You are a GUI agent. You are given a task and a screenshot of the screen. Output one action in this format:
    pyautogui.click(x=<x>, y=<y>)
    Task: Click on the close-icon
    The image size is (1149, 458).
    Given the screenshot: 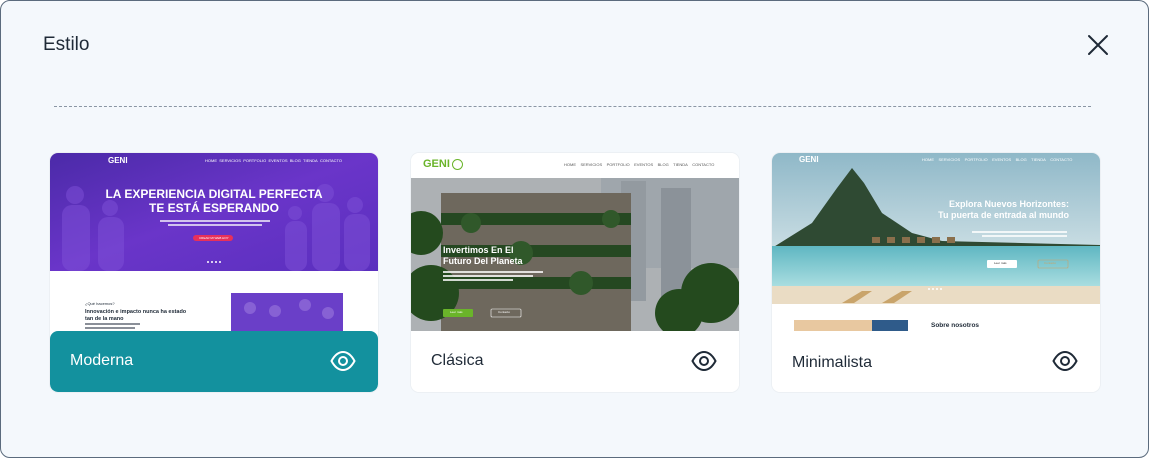 What is the action you would take?
    pyautogui.click(x=1098, y=45)
    